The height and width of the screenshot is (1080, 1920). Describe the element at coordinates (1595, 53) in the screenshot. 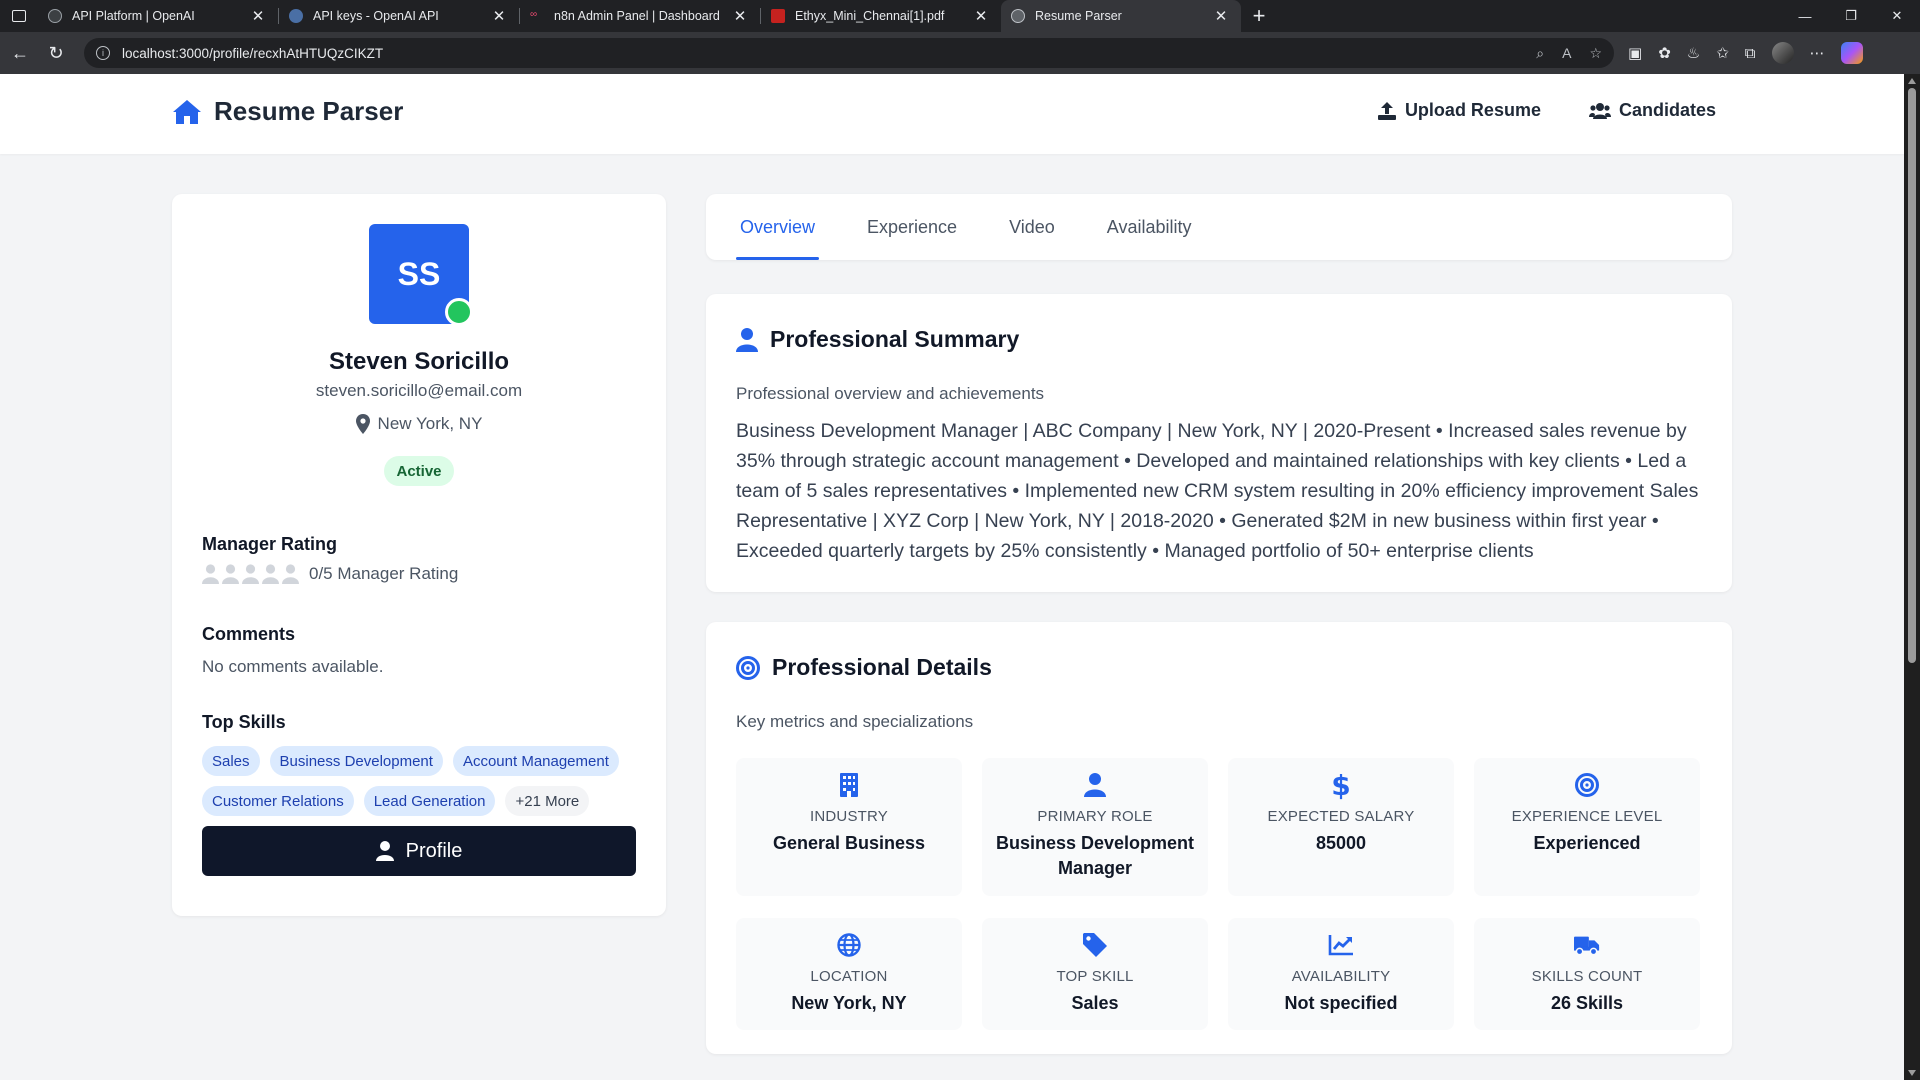

I see `favorite-star-icon: ☆` at that location.